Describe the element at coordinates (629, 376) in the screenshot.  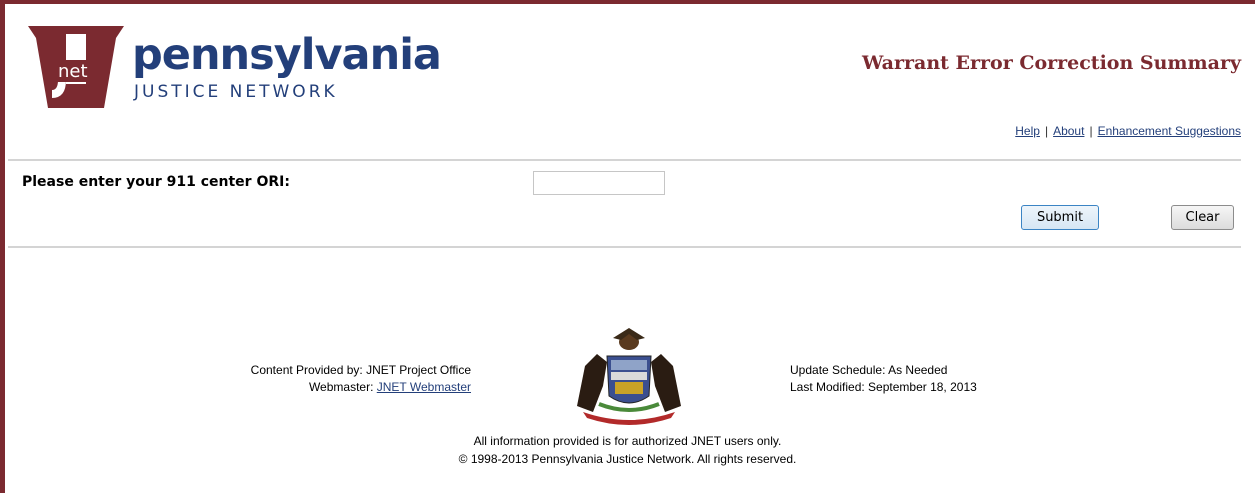
I see `pennsylvania-coat-of-arms-icon` at that location.